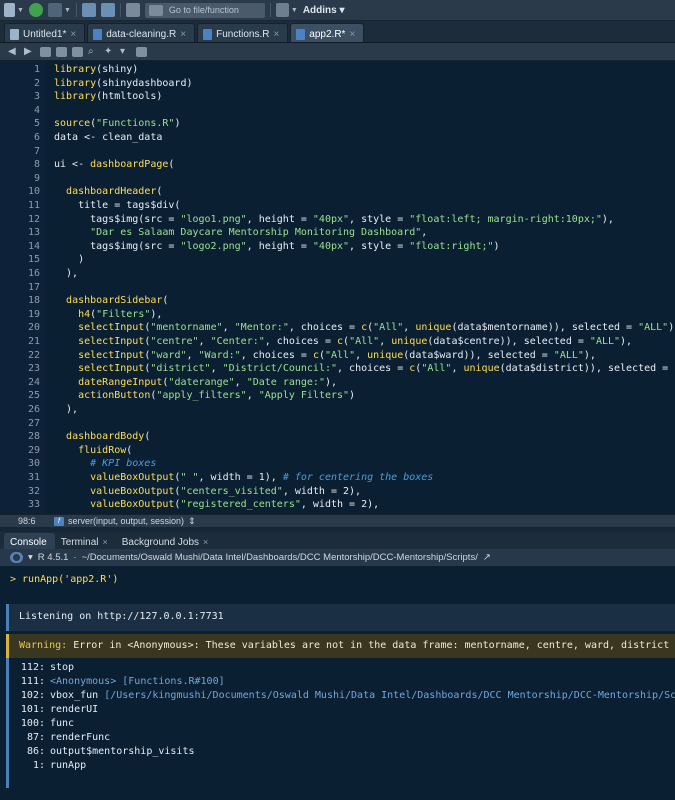 The width and height of the screenshot is (675, 800). What do you see at coordinates (33, 464) in the screenshot?
I see `line-number: 30` at bounding box center [33, 464].